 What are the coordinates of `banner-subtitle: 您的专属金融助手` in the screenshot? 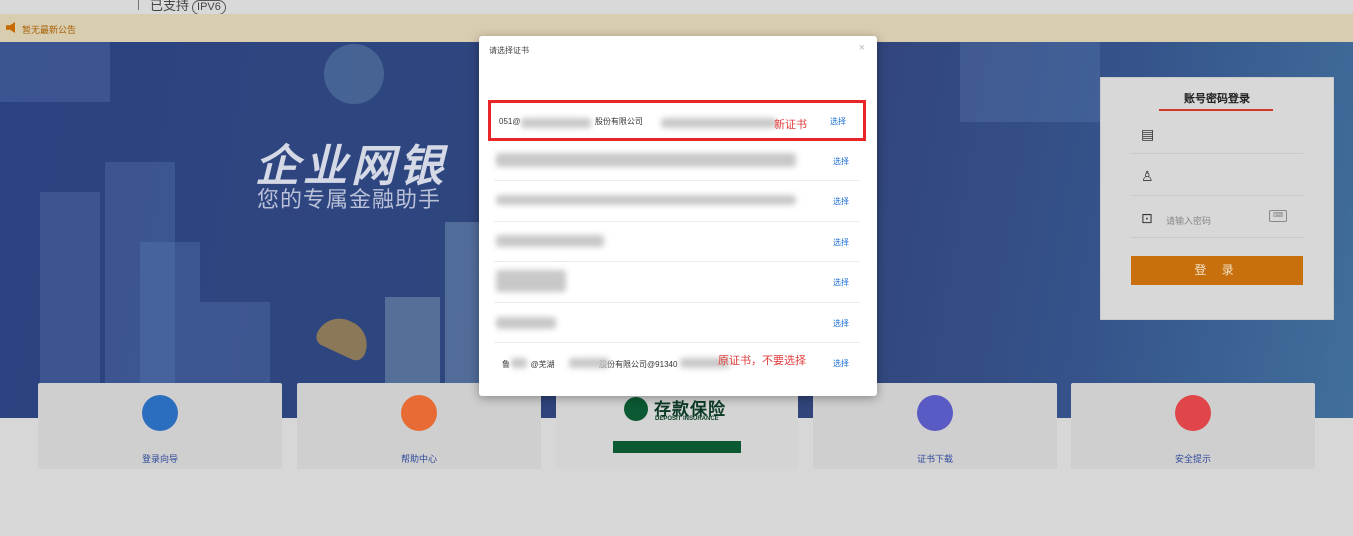 It's located at (349, 199).